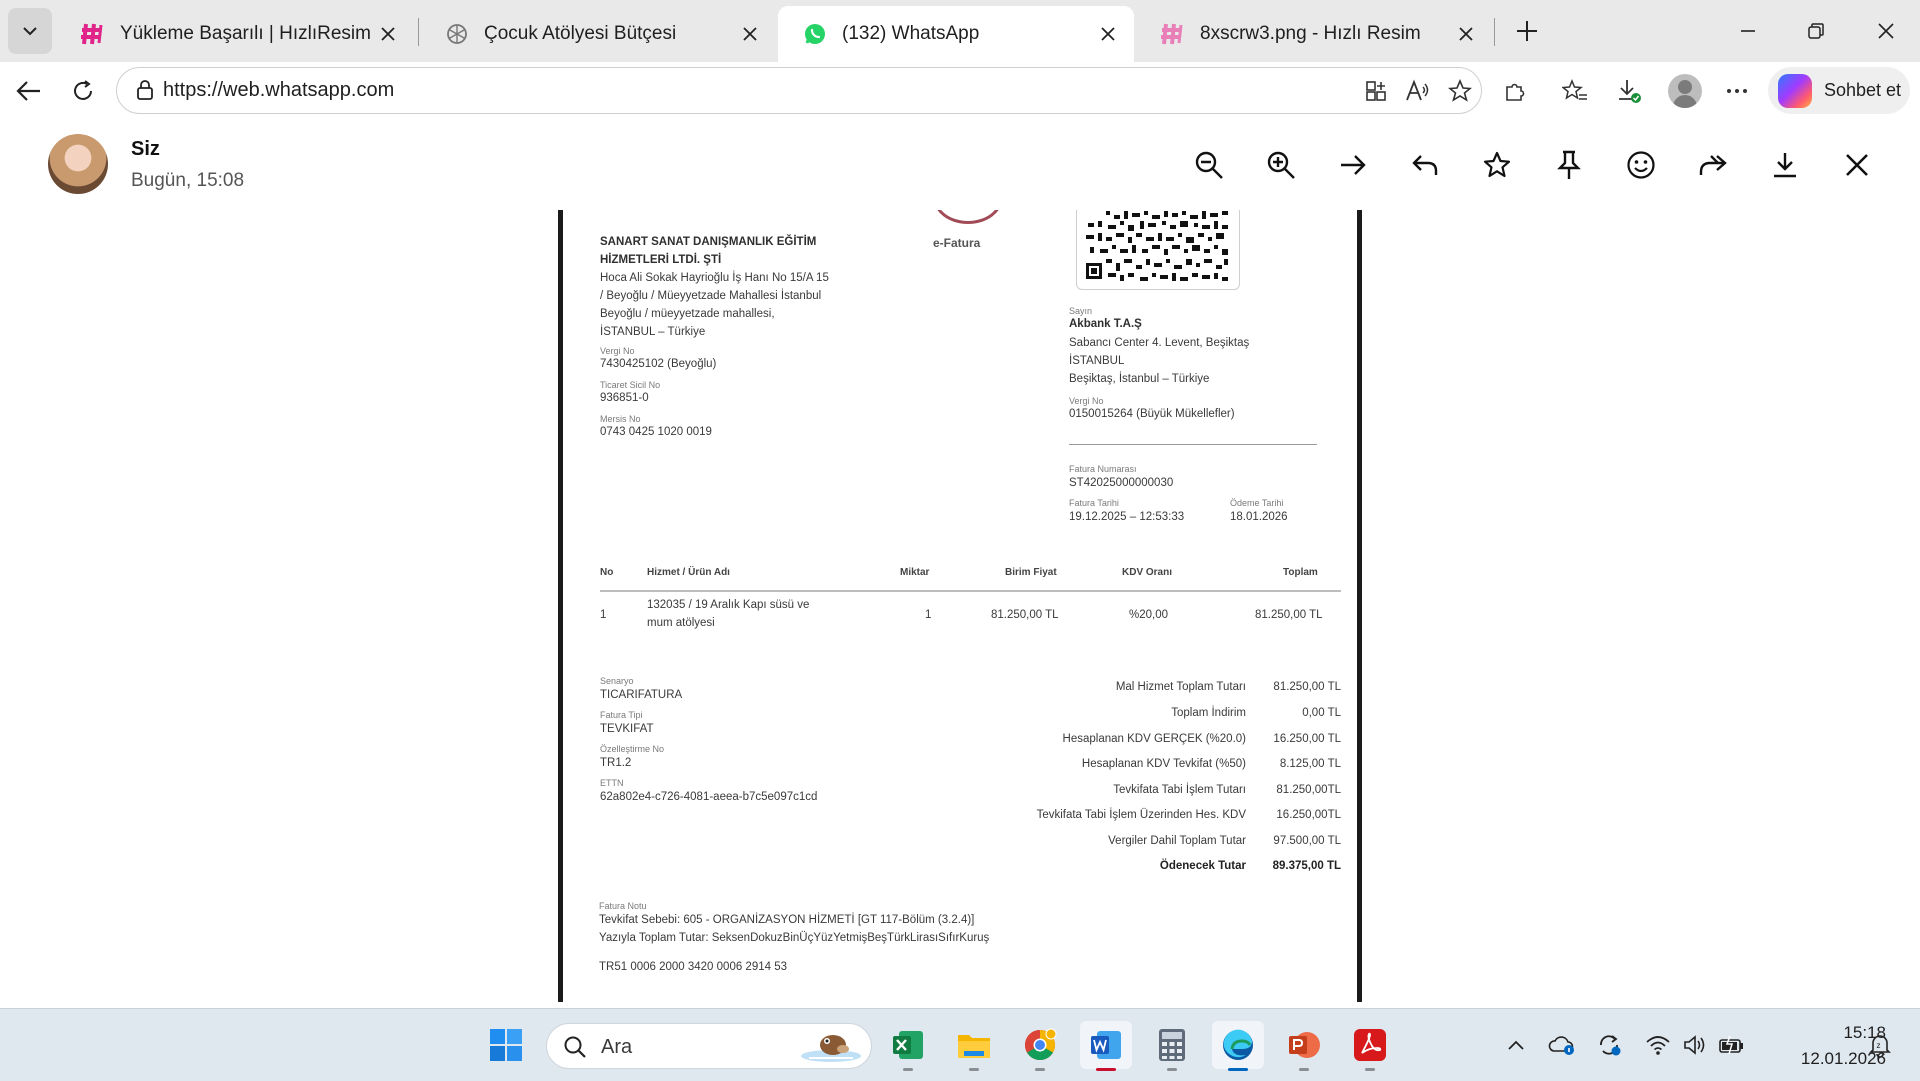 This screenshot has height=1081, width=1920. I want to click on address-bar, so click(799, 90).